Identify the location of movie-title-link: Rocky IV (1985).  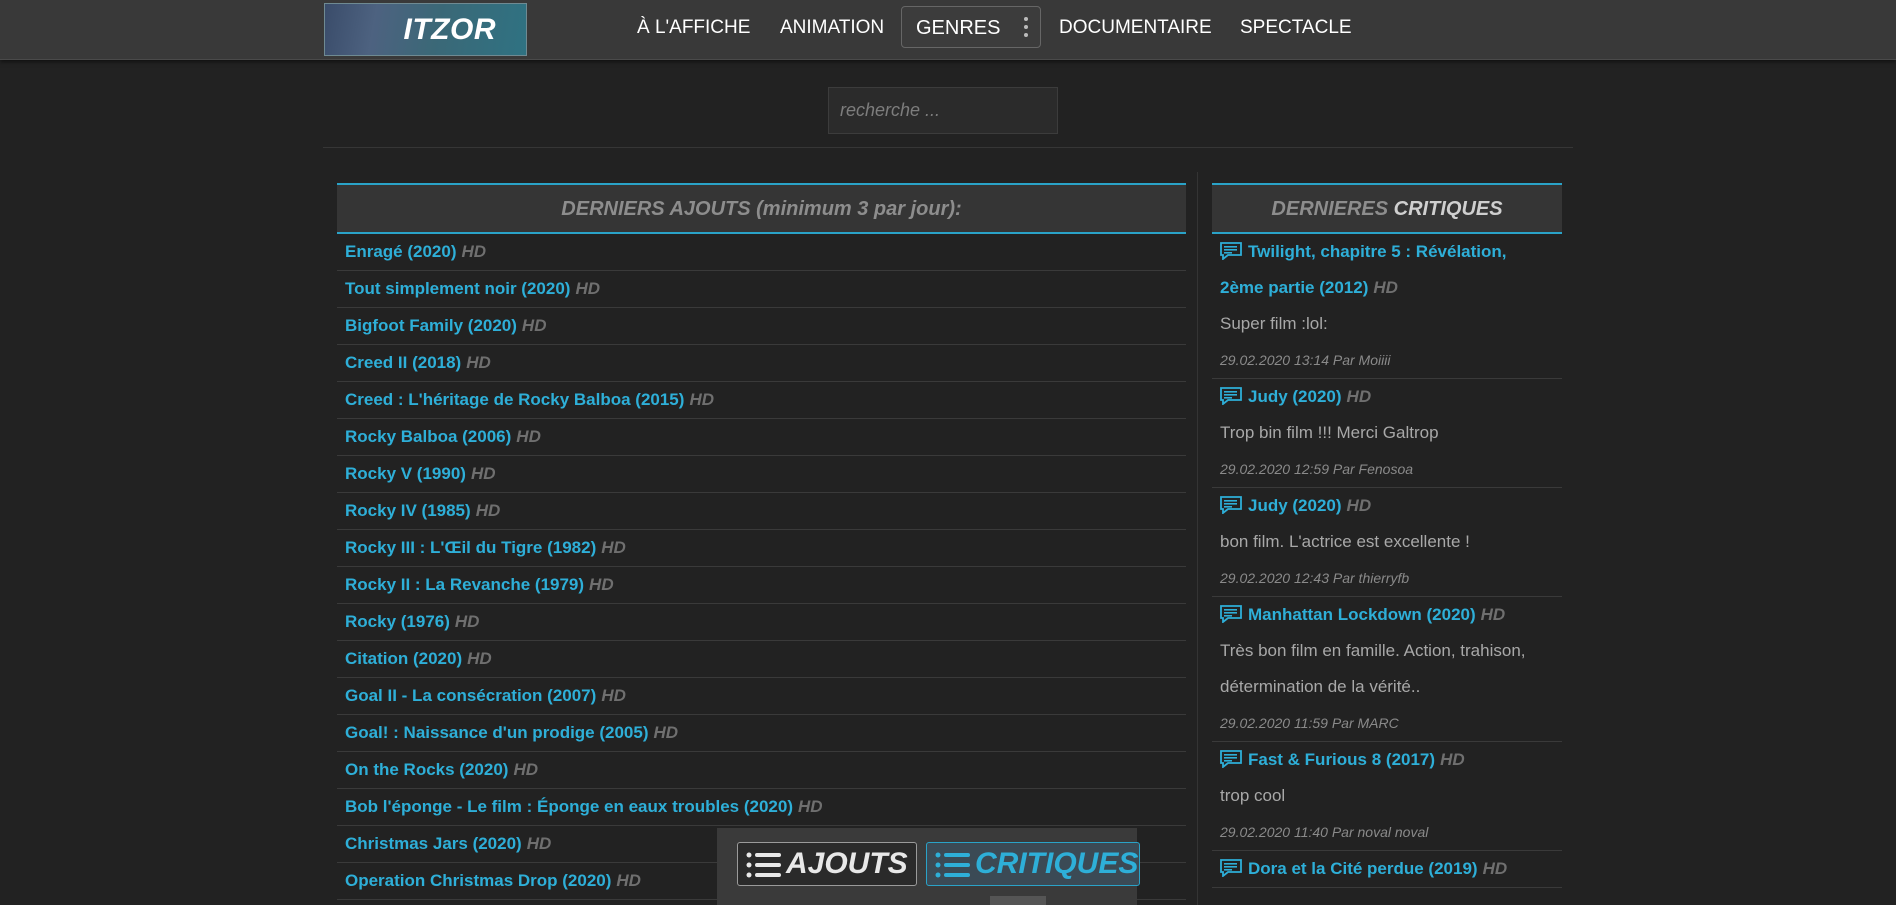
(408, 510).